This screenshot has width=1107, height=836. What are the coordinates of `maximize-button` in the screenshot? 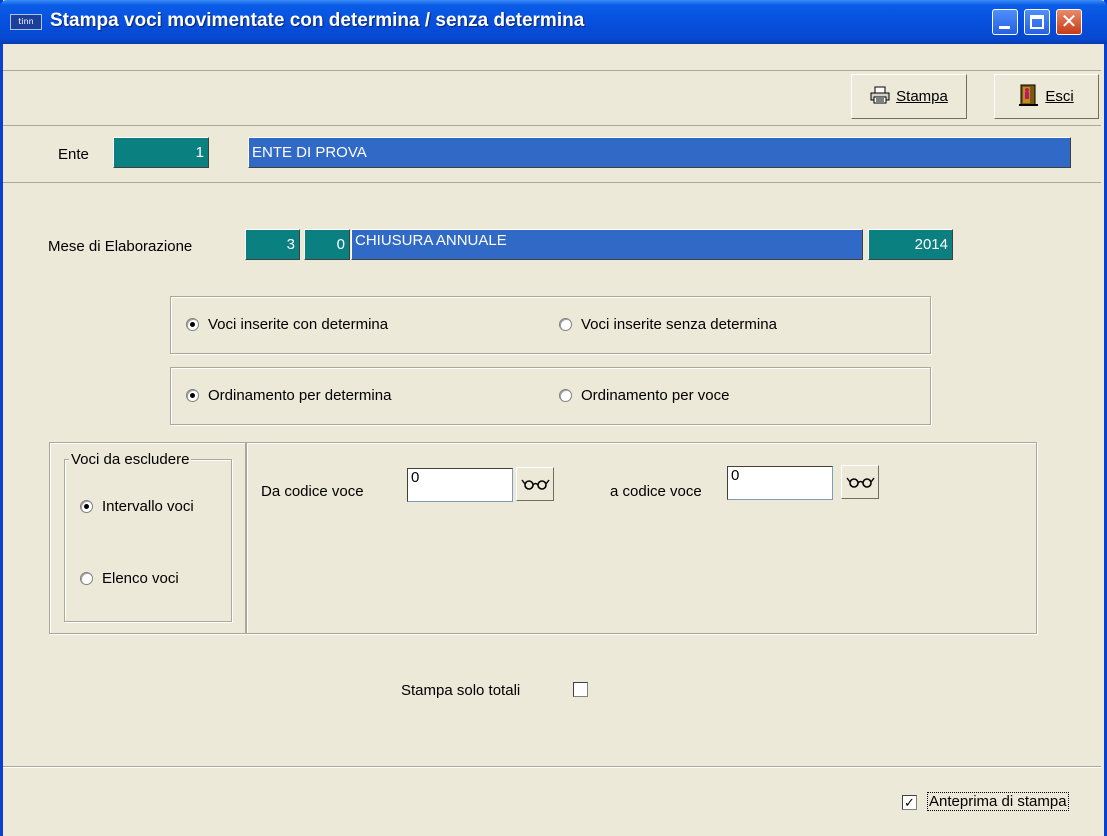 It's located at (1037, 22).